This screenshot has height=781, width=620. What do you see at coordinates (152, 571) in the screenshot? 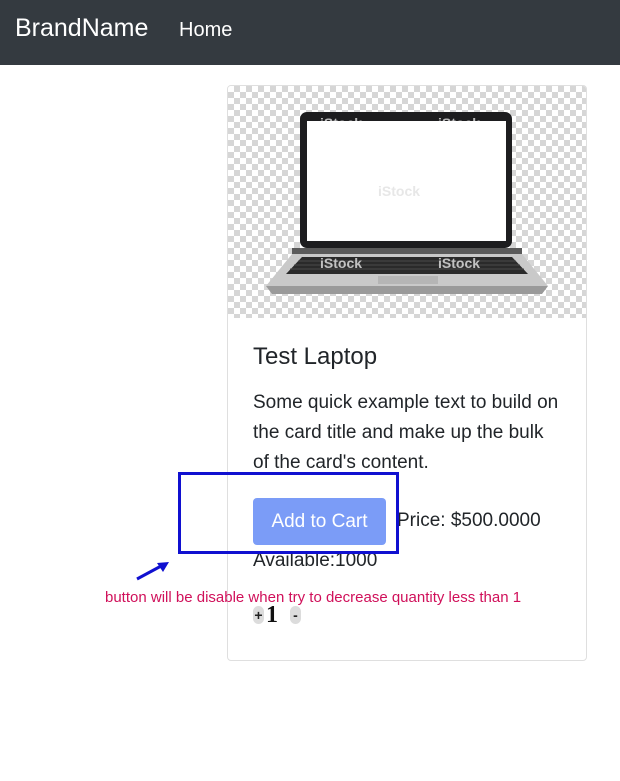
I see `annotation-arrow-icon` at bounding box center [152, 571].